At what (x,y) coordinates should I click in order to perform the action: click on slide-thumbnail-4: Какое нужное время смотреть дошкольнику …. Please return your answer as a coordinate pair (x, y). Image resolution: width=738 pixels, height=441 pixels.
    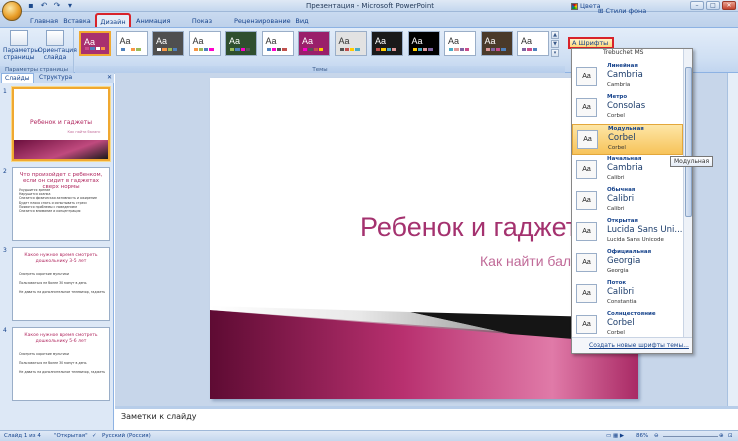
    Looking at the image, I should click on (61, 364).